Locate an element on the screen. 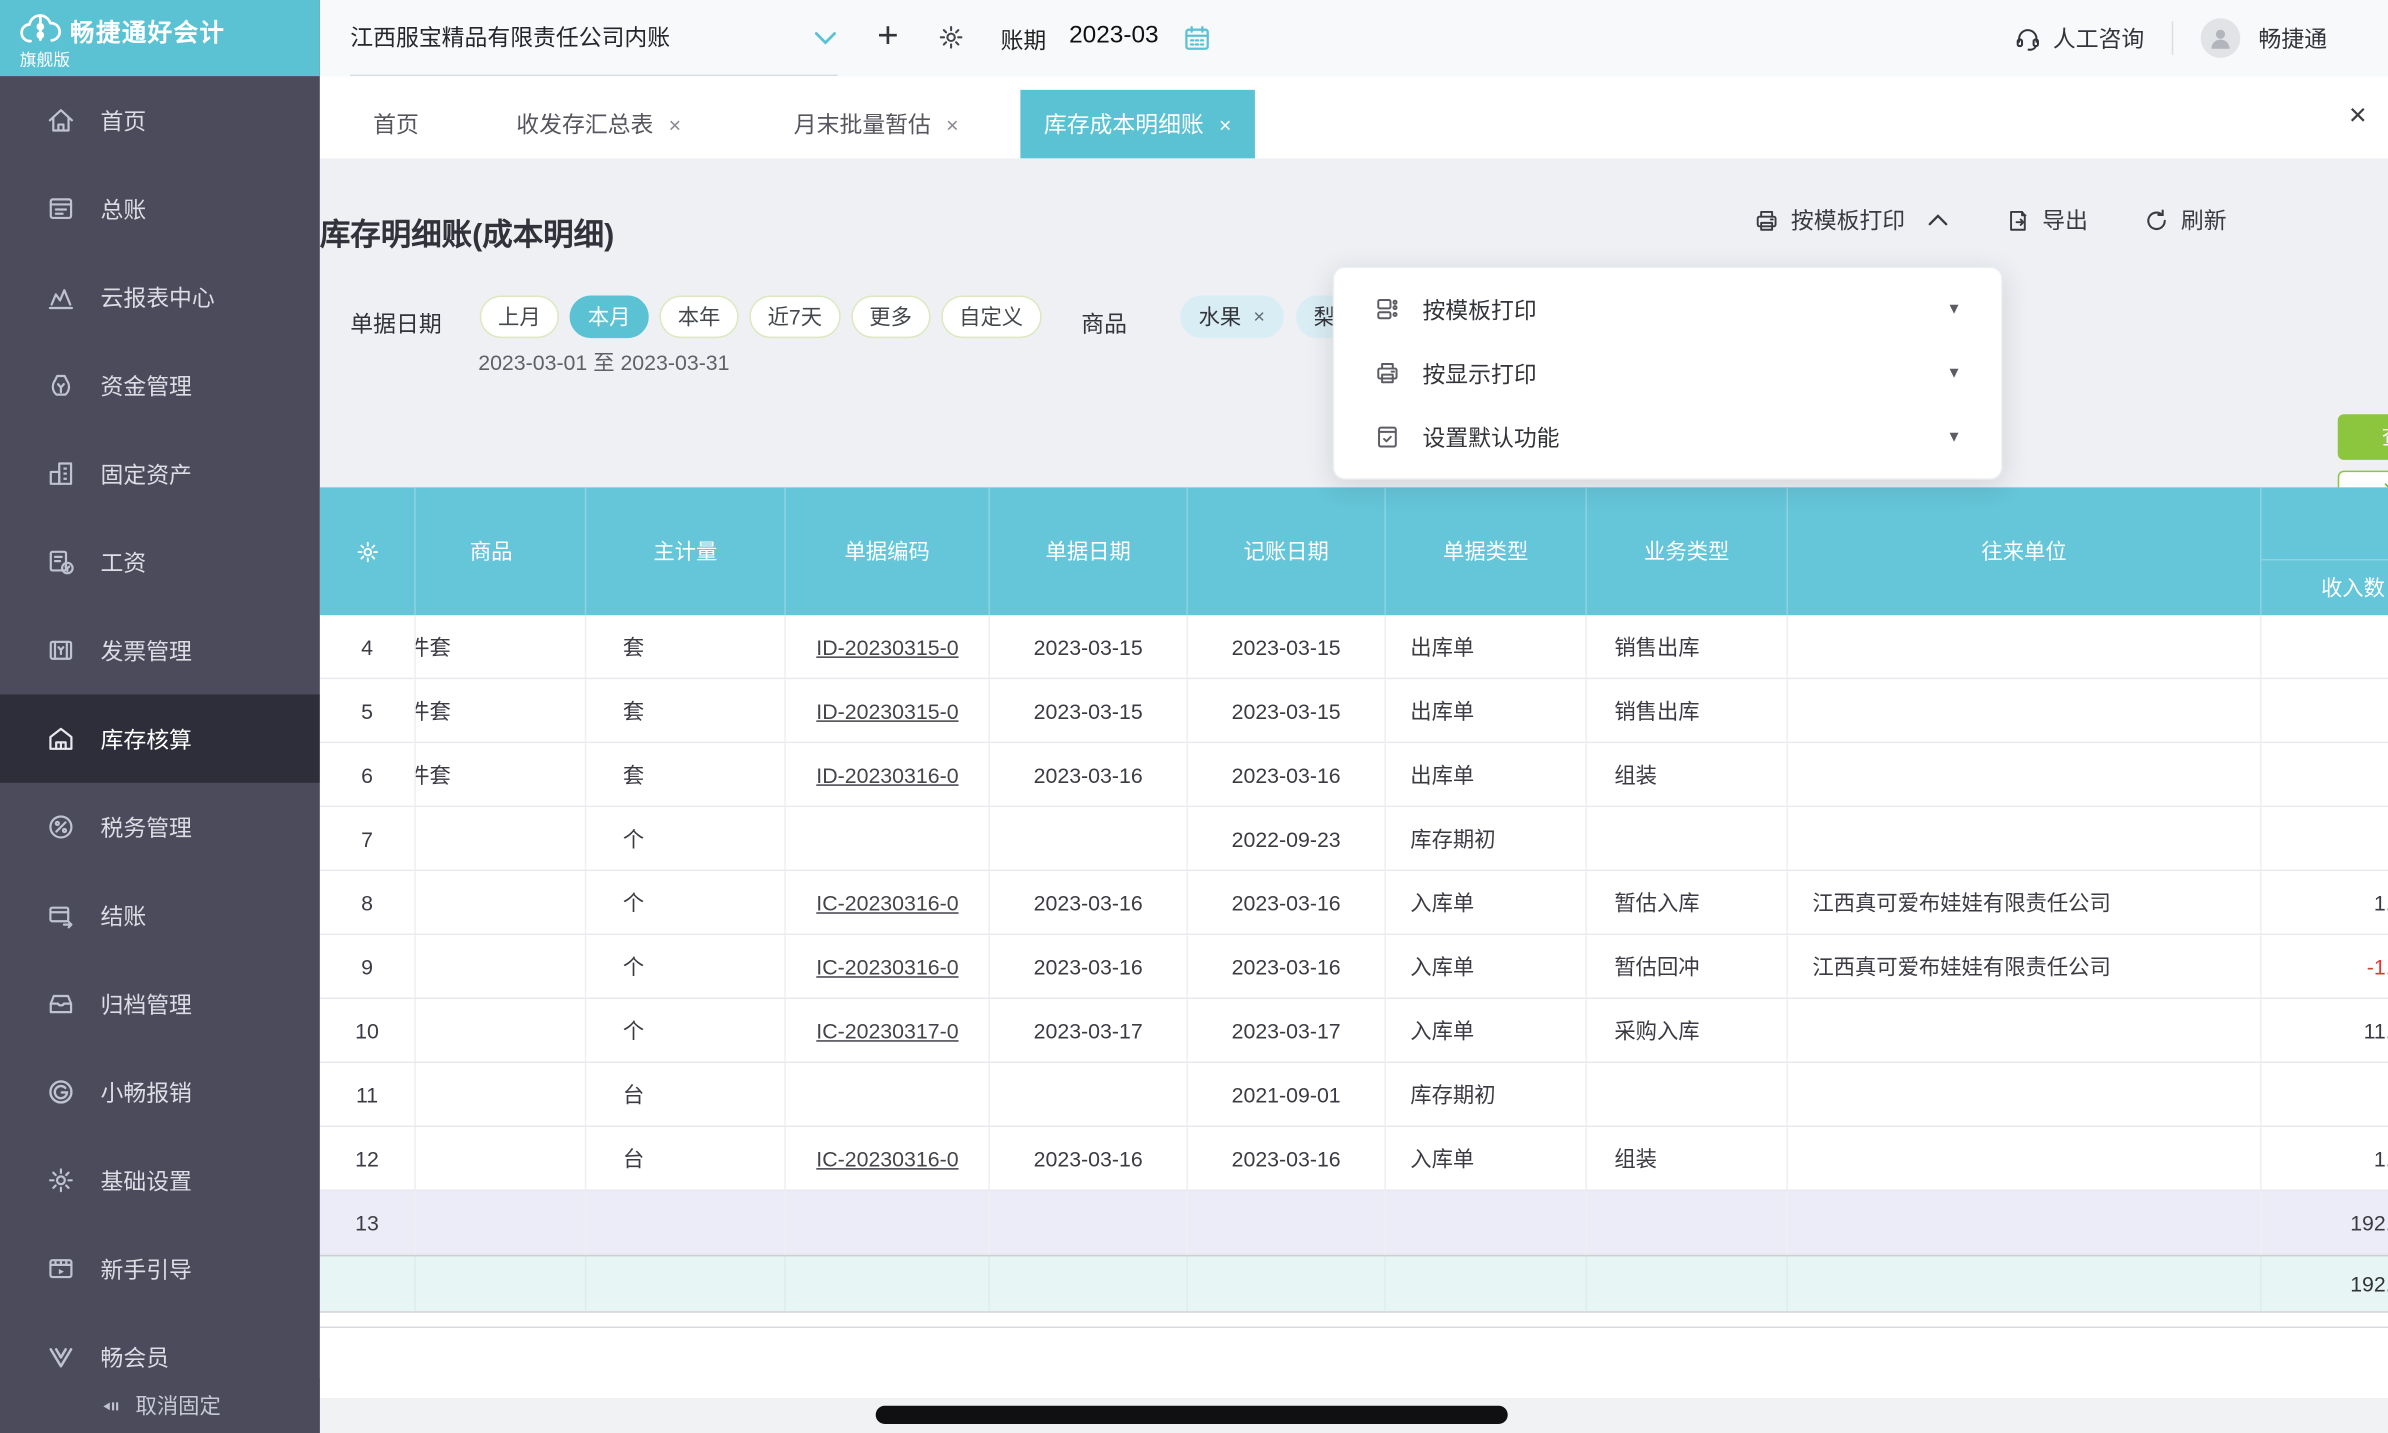 This screenshot has width=2388, height=1433. print-by-template-button: 按模板打印 is located at coordinates (1829, 220).